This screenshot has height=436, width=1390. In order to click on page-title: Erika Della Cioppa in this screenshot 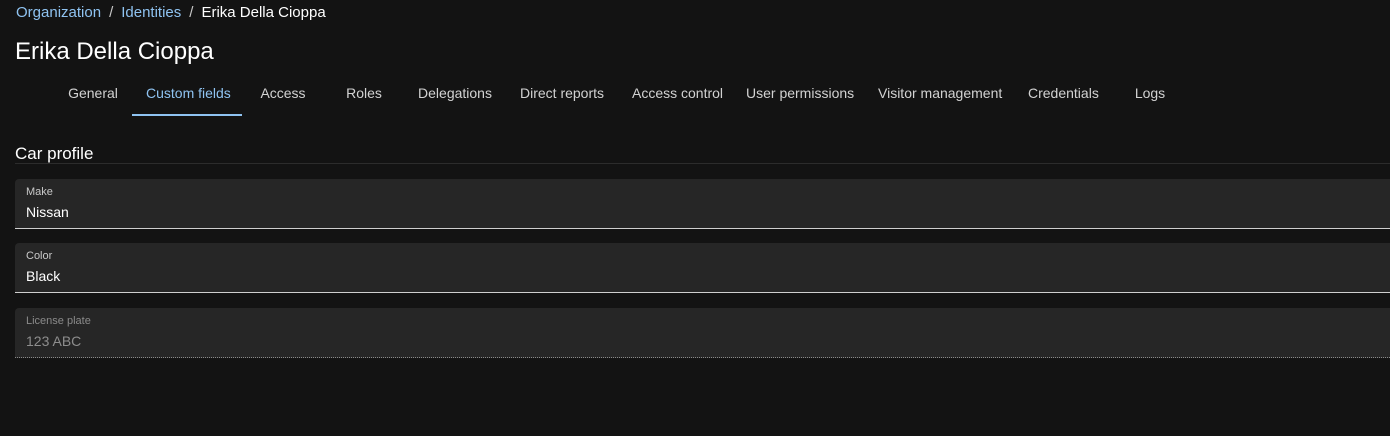, I will do `click(114, 51)`.